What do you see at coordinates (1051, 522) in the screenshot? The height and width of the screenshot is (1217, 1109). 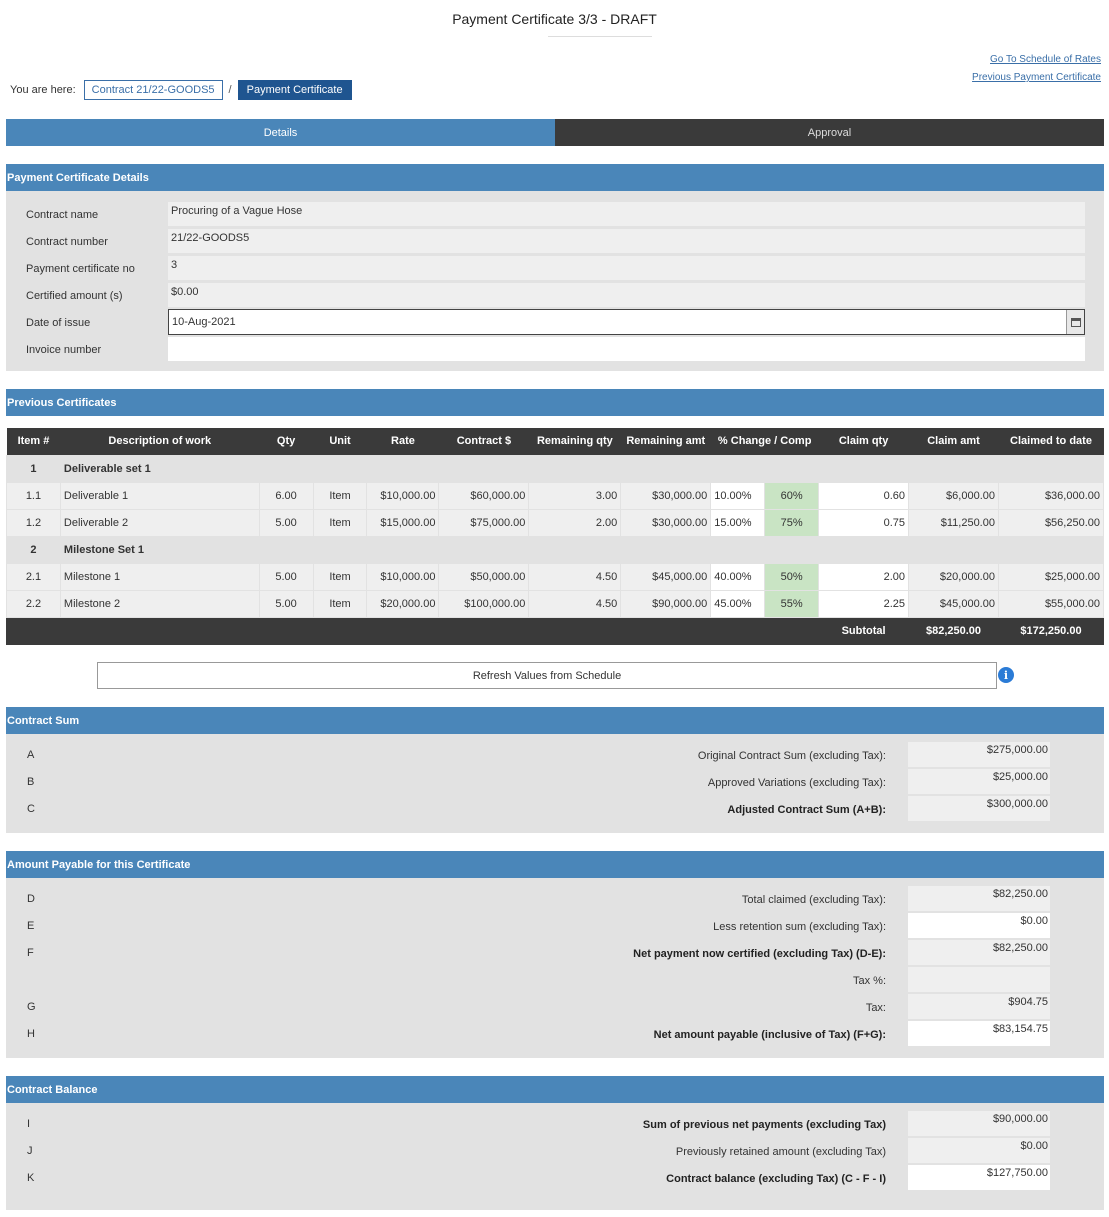 I see `item-to-date: $56,250.00` at bounding box center [1051, 522].